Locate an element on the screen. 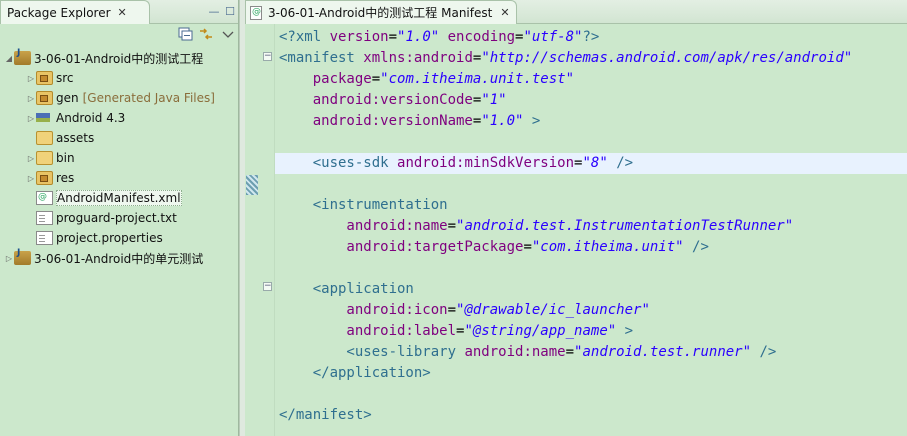  tree-item-res: ▷ res is located at coordinates (50, 178).